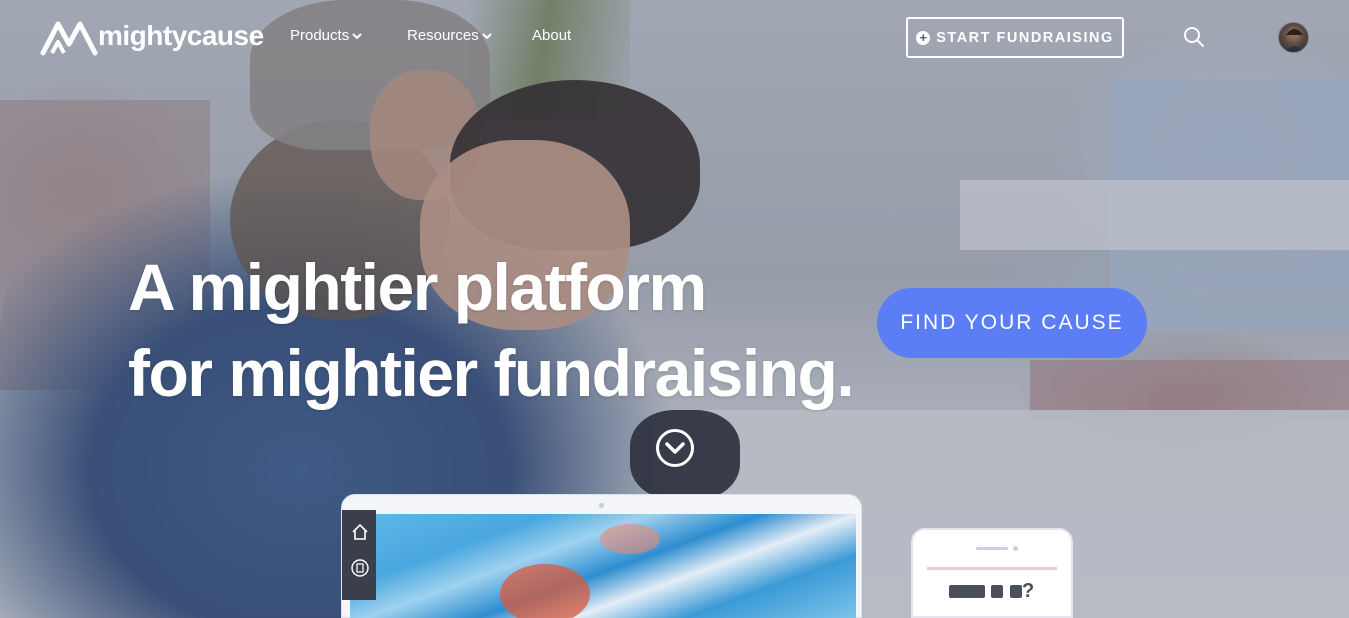 This screenshot has width=1349, height=618. I want to click on laptop-camera, so click(601, 505).